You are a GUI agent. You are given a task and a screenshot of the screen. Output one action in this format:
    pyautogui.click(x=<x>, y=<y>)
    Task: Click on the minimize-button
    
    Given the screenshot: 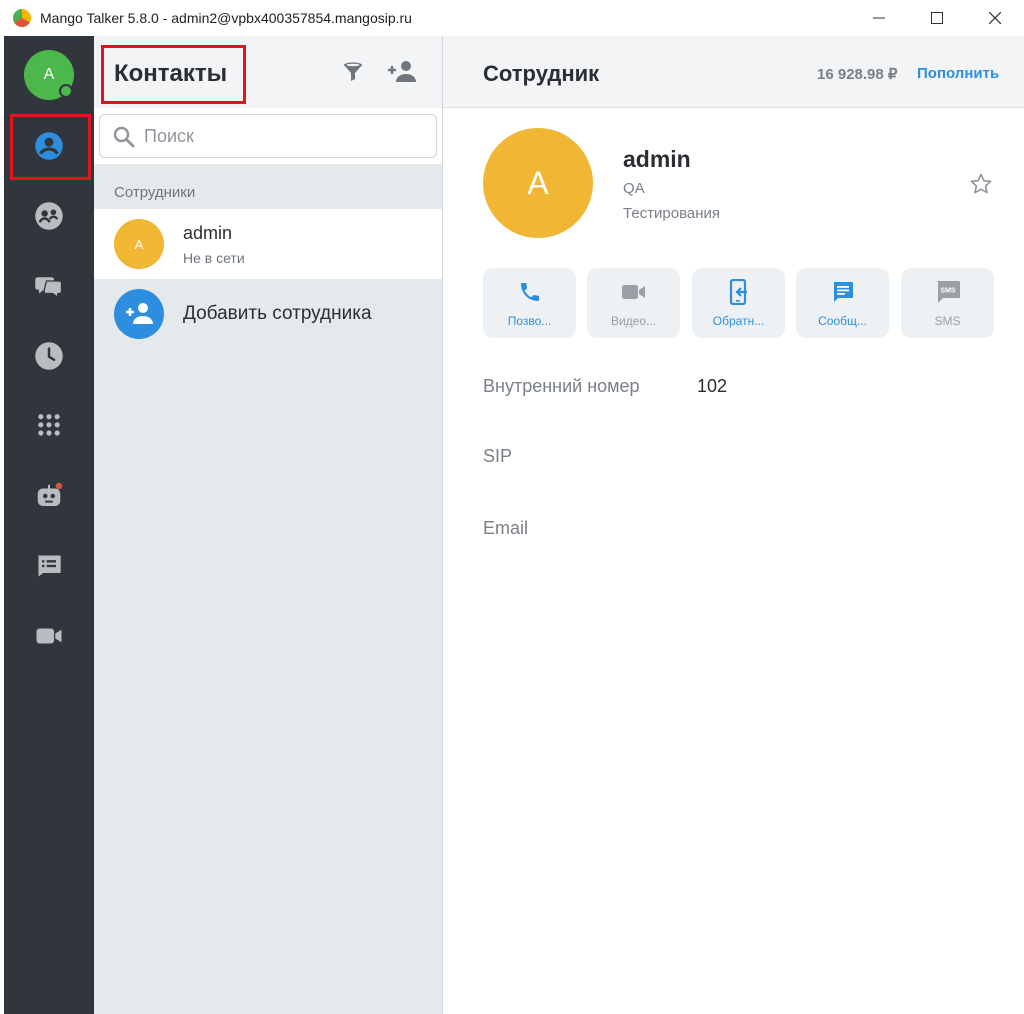 What is the action you would take?
    pyautogui.click(x=879, y=18)
    